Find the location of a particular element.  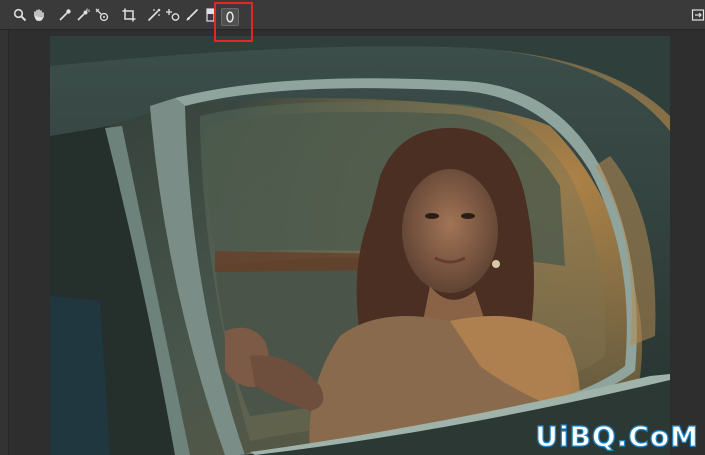

open-preferences-icon is located at coordinates (698, 15).